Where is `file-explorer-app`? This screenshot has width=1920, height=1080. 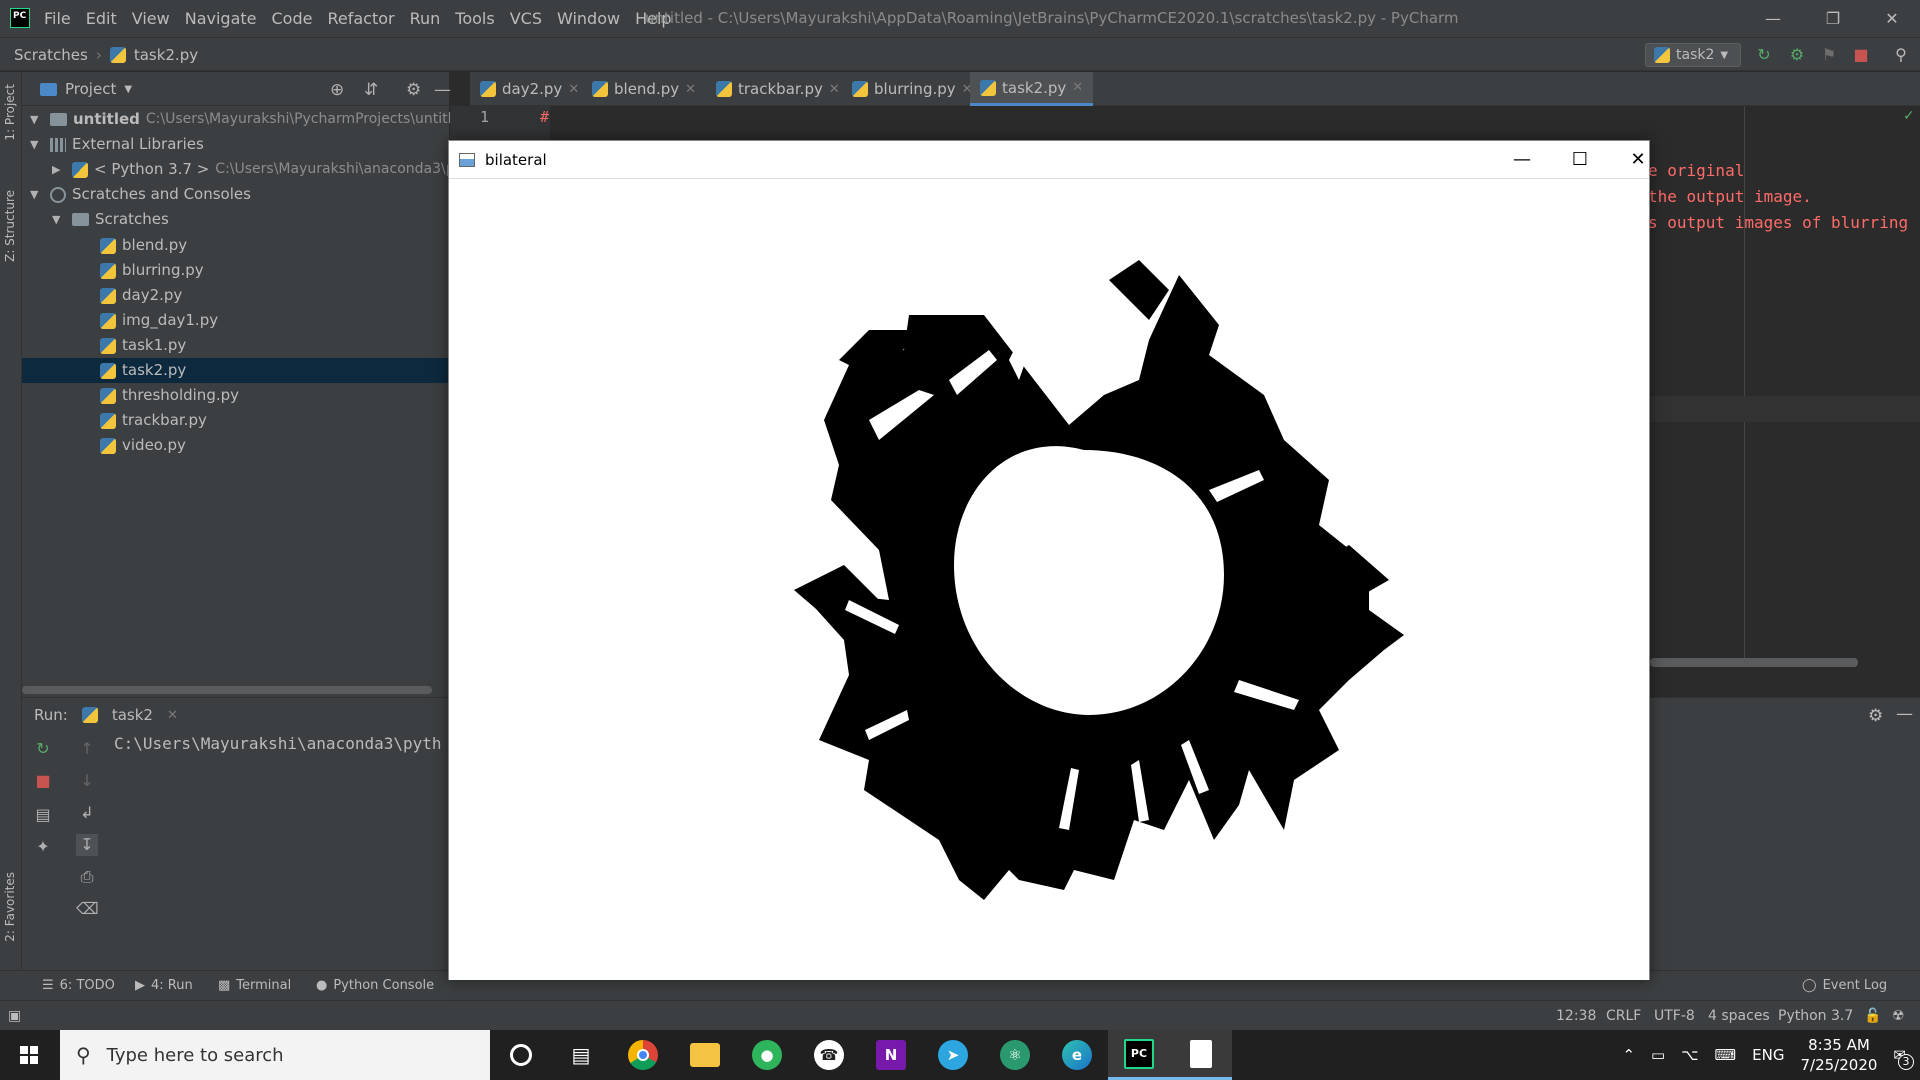 file-explorer-app is located at coordinates (705, 1055).